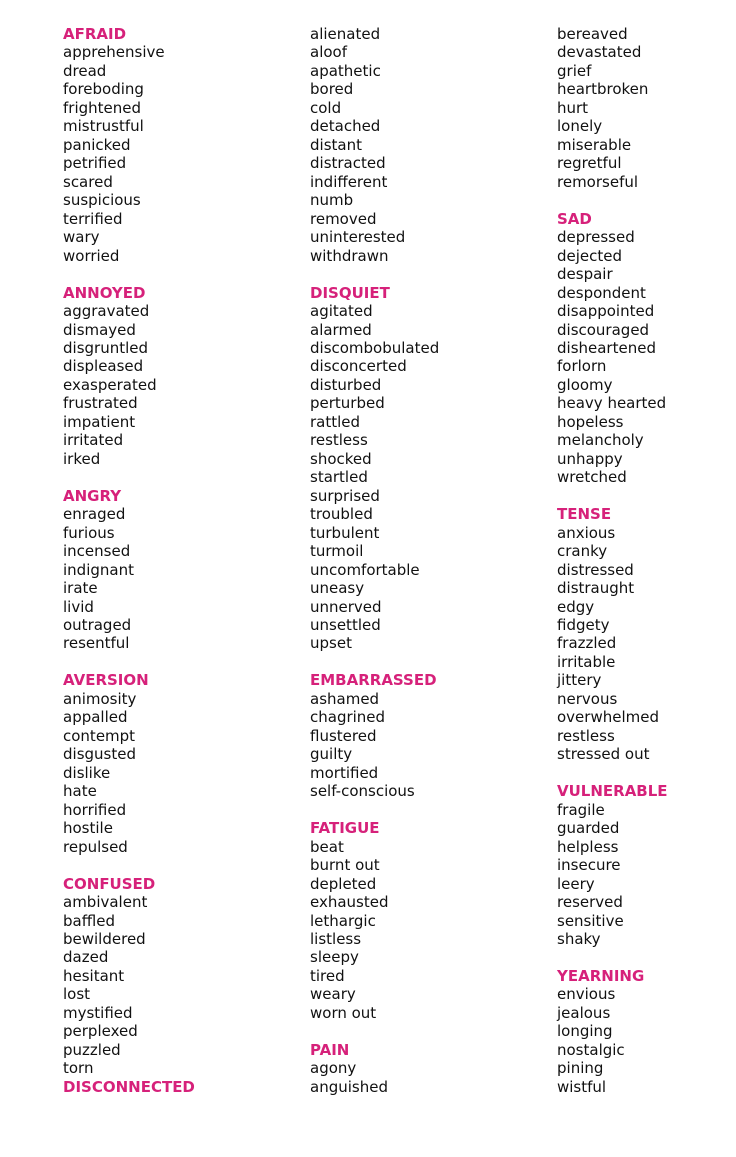  Describe the element at coordinates (95, 809) in the screenshot. I see `feeling-word: horrified` at that location.